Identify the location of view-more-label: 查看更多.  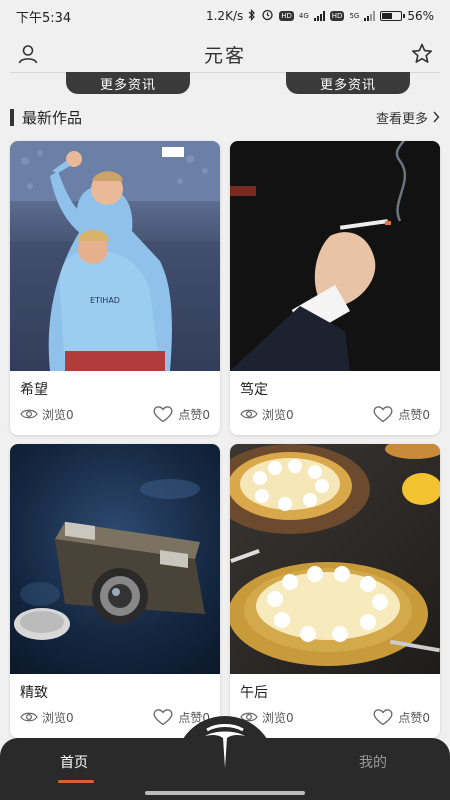
(401, 119).